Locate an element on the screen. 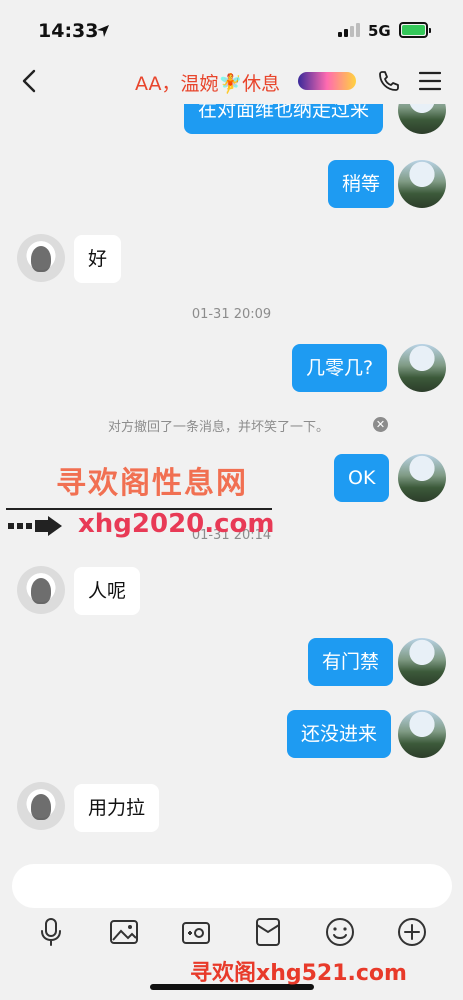 The width and height of the screenshot is (463, 1000). back-chevron-icon is located at coordinates (30, 81).